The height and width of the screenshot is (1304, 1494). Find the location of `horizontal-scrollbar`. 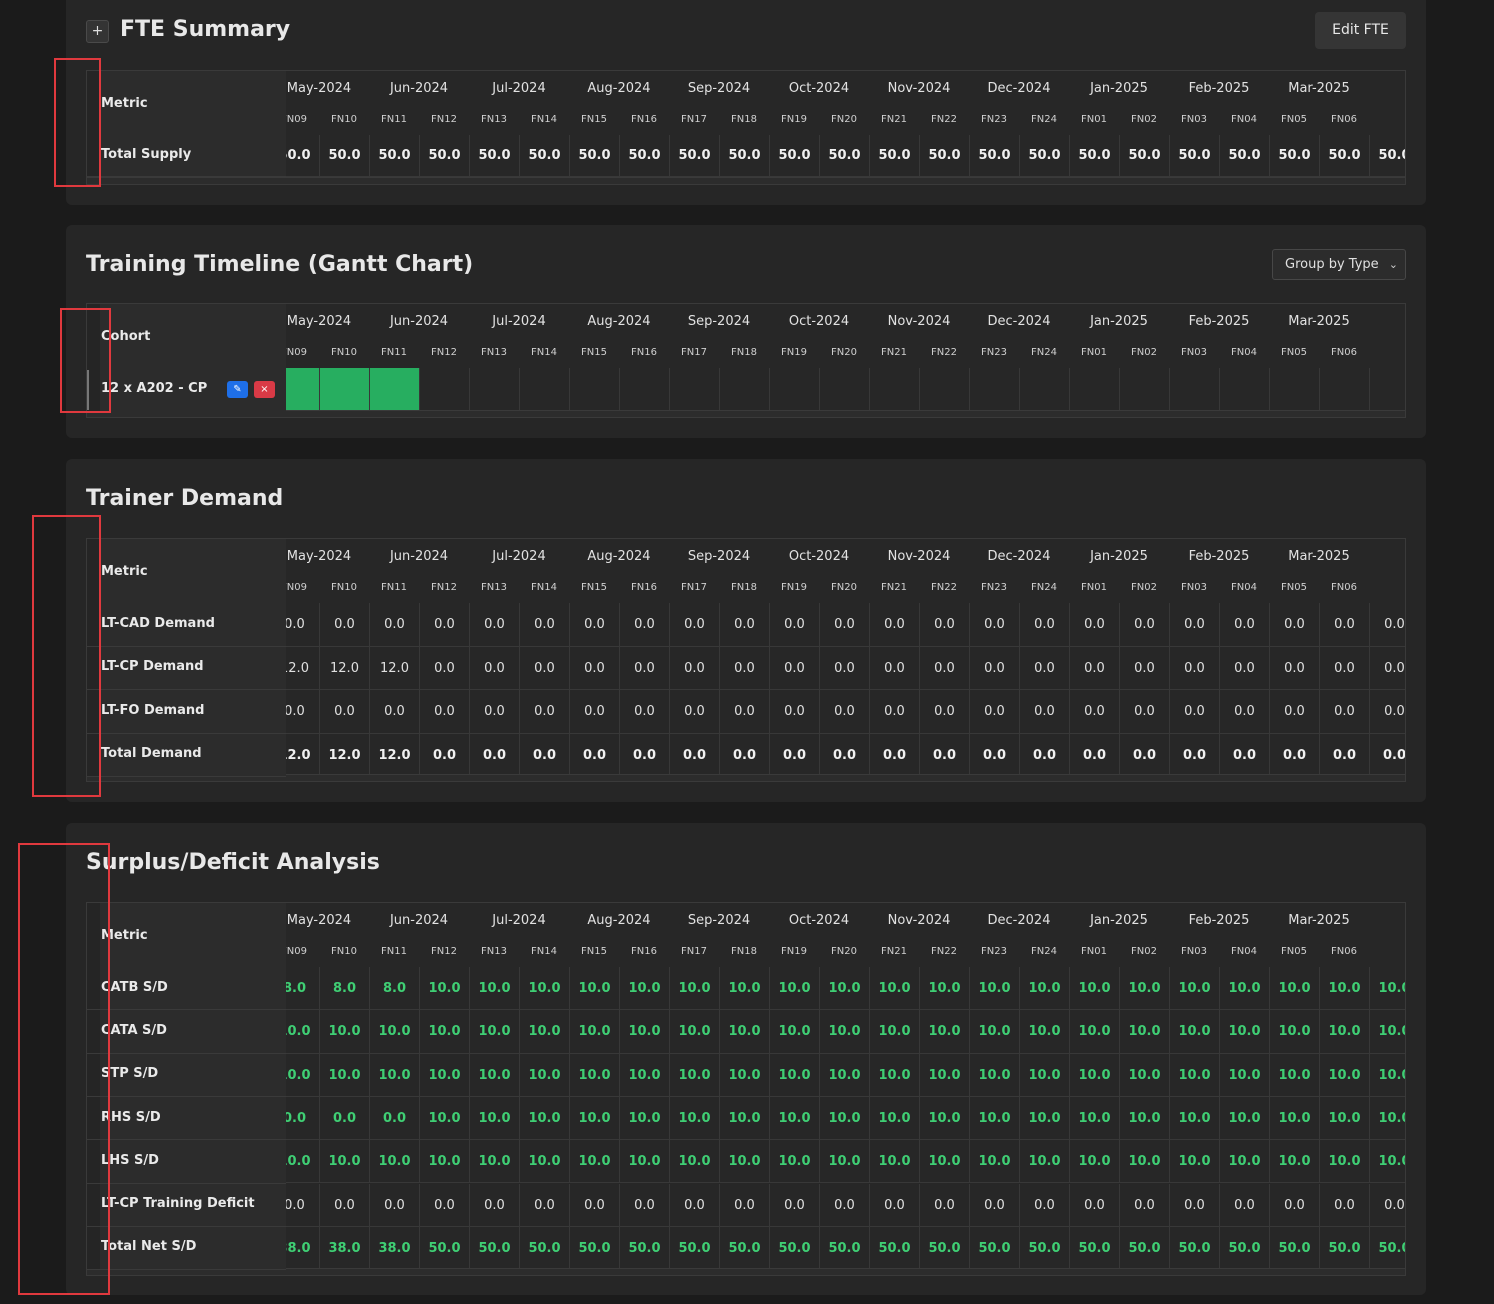

horizontal-scrollbar is located at coordinates (746, 180).